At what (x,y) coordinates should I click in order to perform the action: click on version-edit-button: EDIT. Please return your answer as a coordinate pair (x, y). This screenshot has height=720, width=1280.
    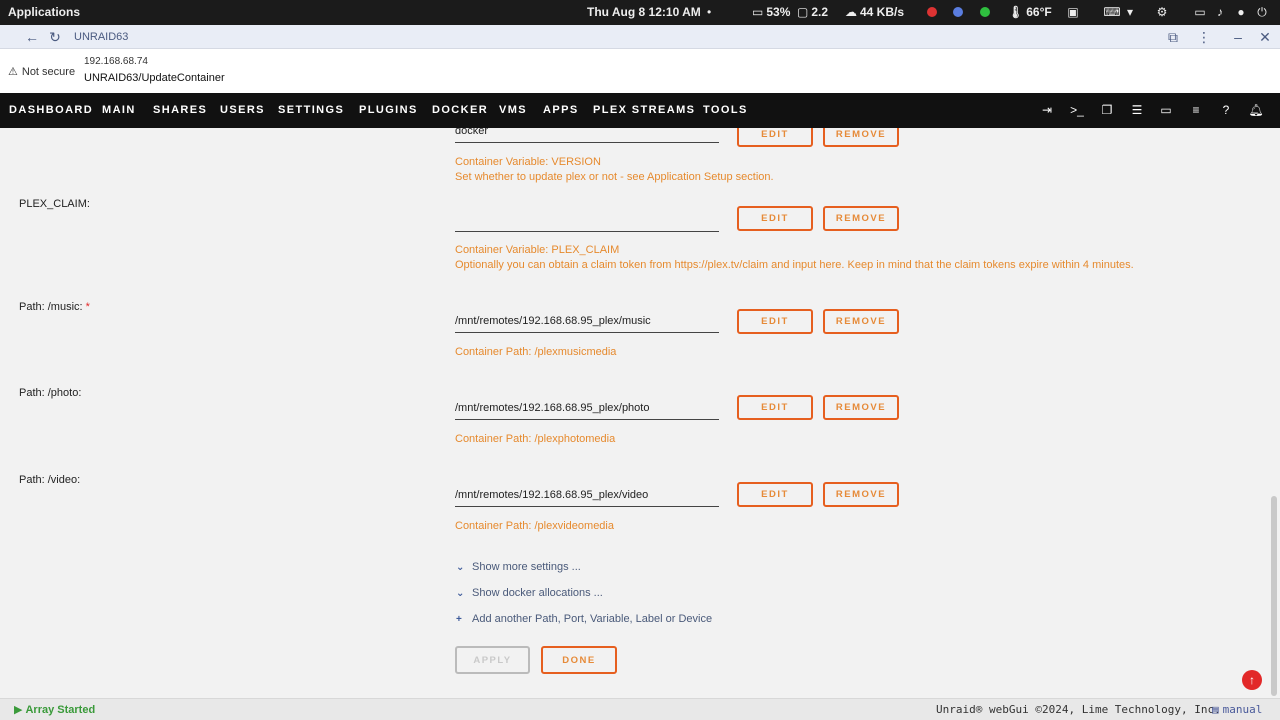
    Looking at the image, I should click on (775, 137).